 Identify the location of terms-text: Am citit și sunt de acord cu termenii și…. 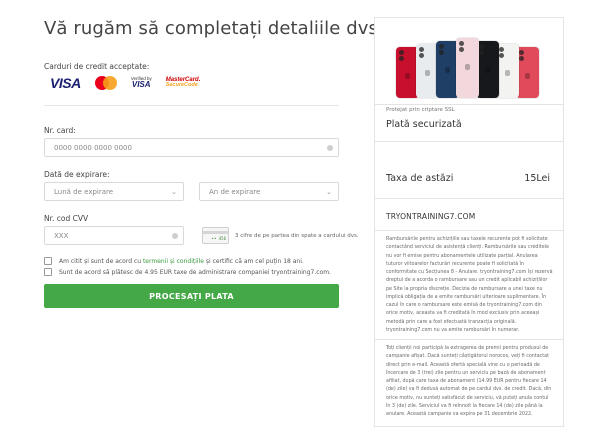
(181, 261).